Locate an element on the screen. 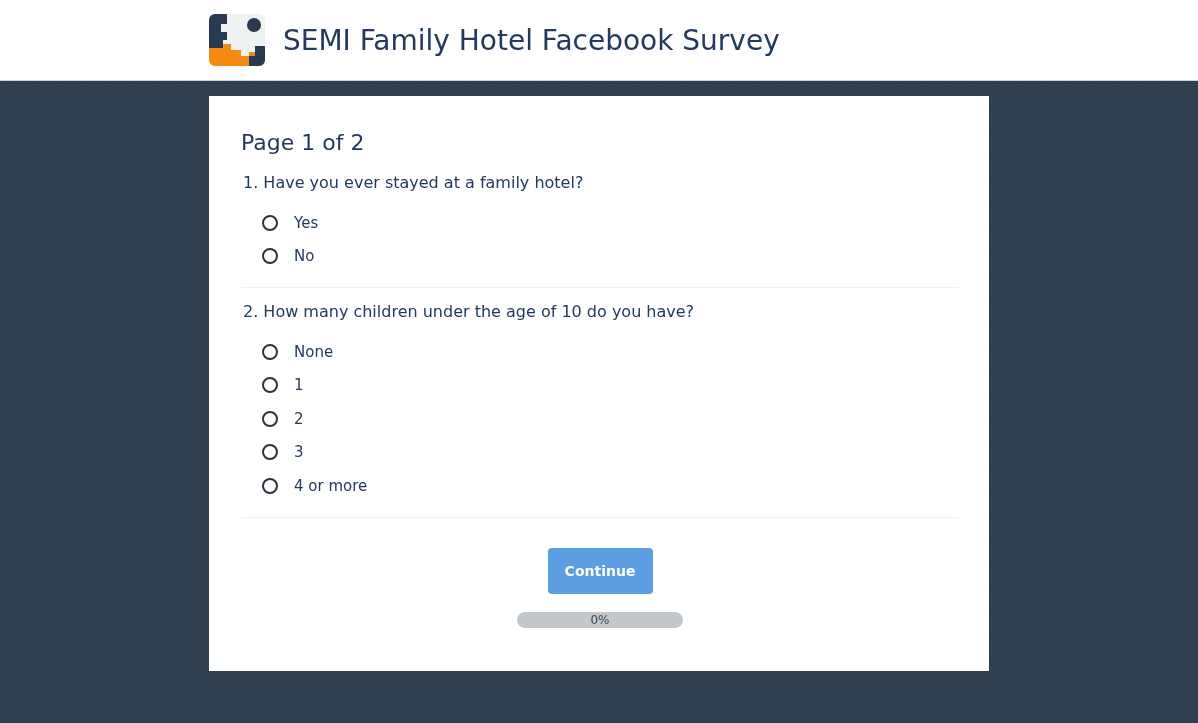 Image resolution: width=1198 pixels, height=723 pixels. question-text: 1. Have you ever stayed at a family hotel? is located at coordinates (414, 182).